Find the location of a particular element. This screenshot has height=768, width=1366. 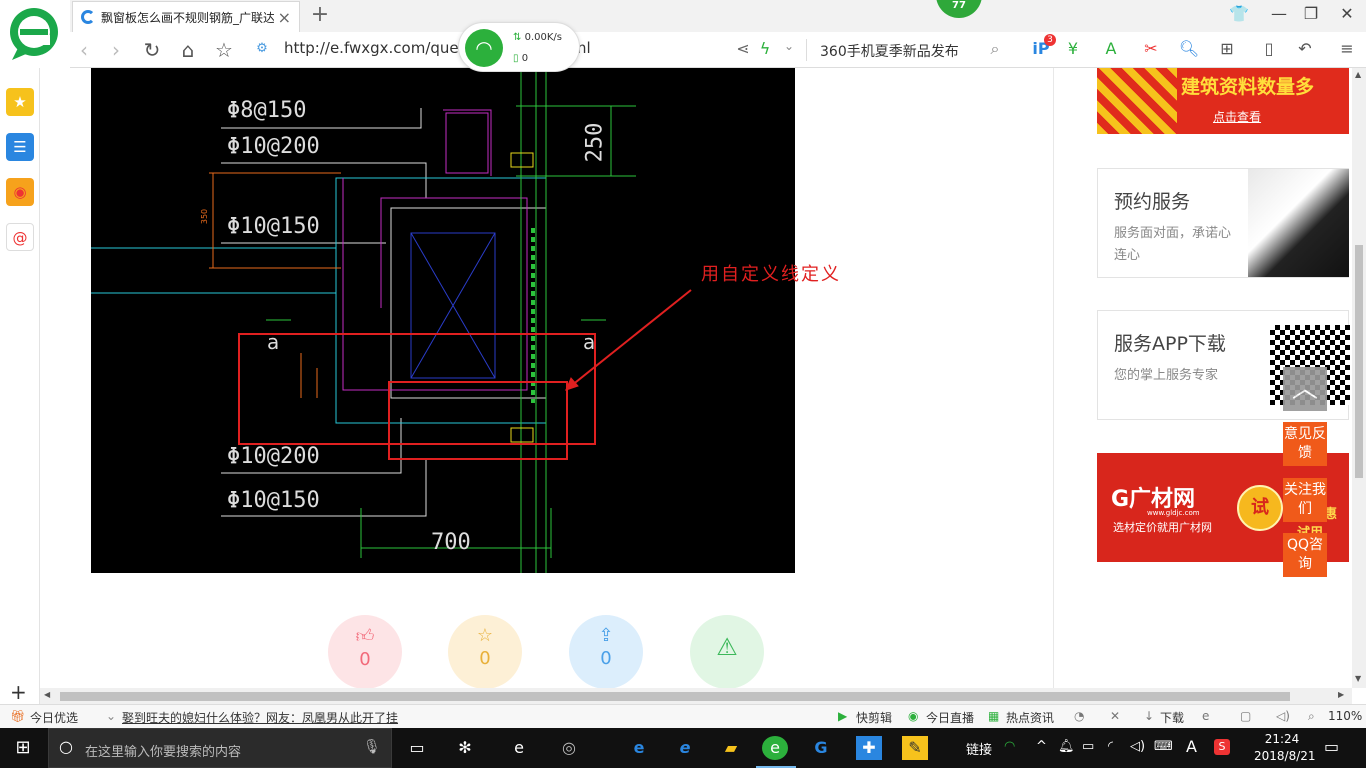

news-ticker-link: 娶到旺夫的媳妇什么体验？网友：凤凰男从此开了挂 is located at coordinates (260, 717).